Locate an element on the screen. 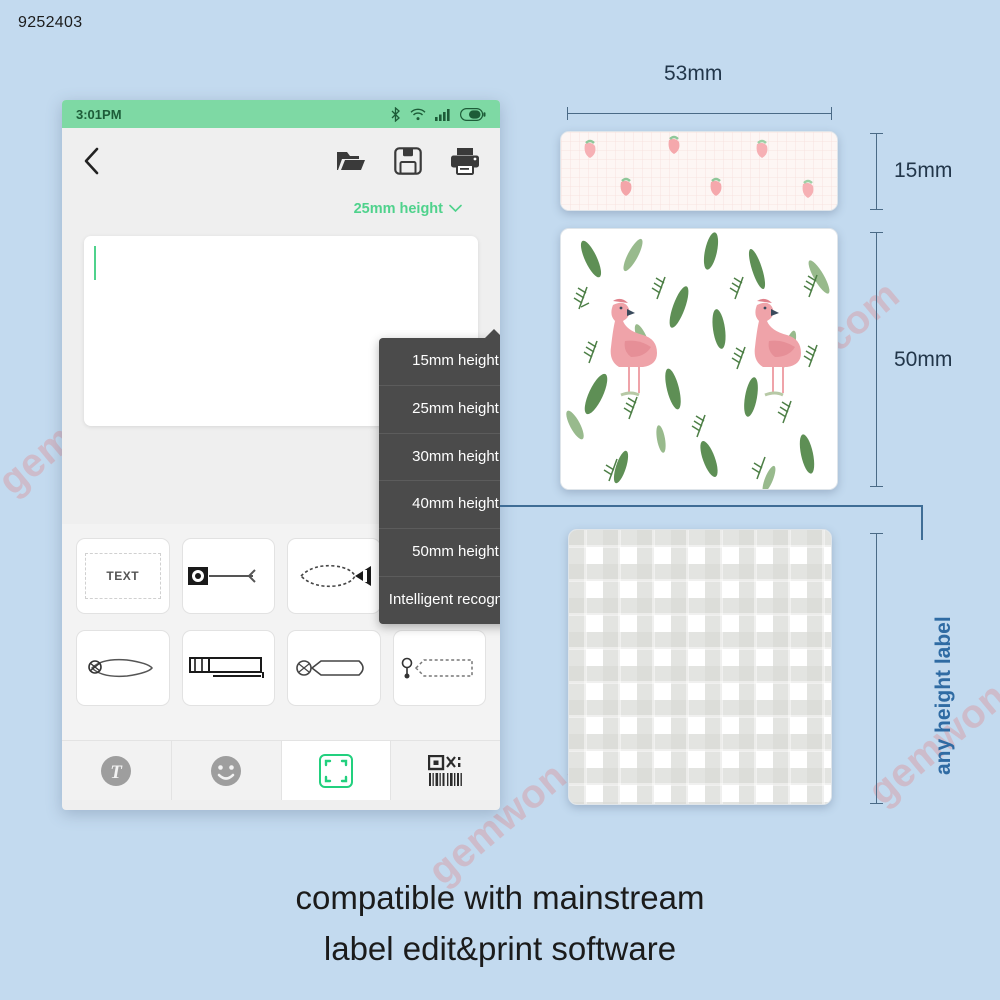 The height and width of the screenshot is (1000, 1000). label-plaid is located at coordinates (700, 667).